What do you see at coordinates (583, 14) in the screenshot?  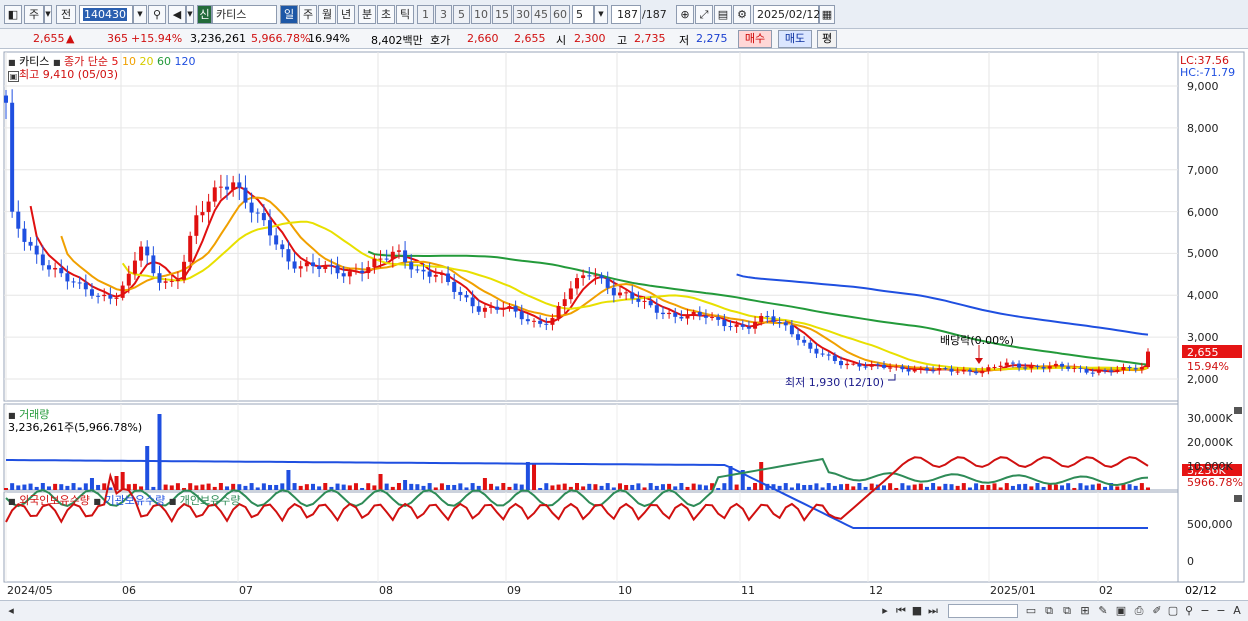 I see `tick-count-input: 5` at bounding box center [583, 14].